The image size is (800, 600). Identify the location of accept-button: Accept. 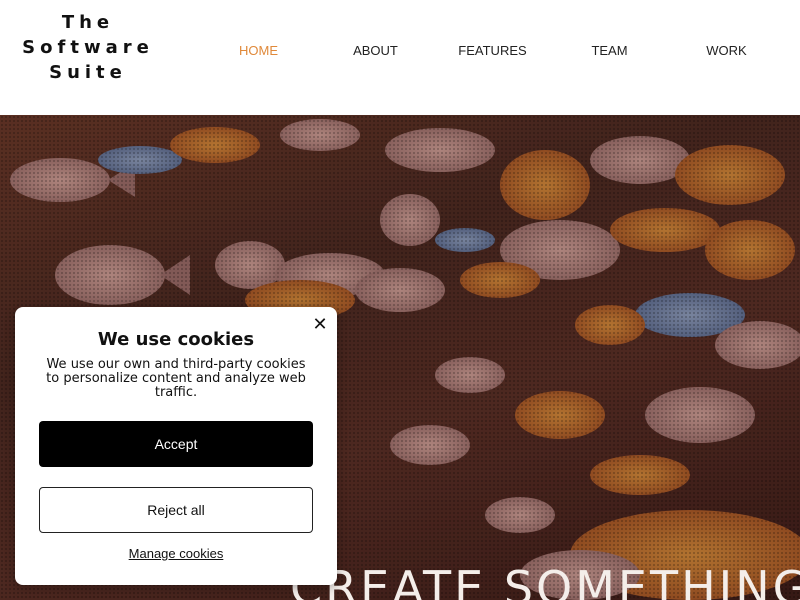
(176, 444).